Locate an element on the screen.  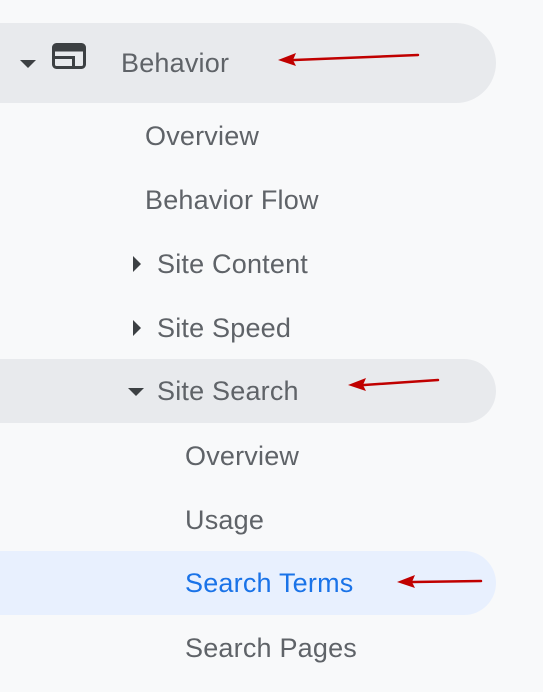
behavior-layout-icon is located at coordinates (69, 56).